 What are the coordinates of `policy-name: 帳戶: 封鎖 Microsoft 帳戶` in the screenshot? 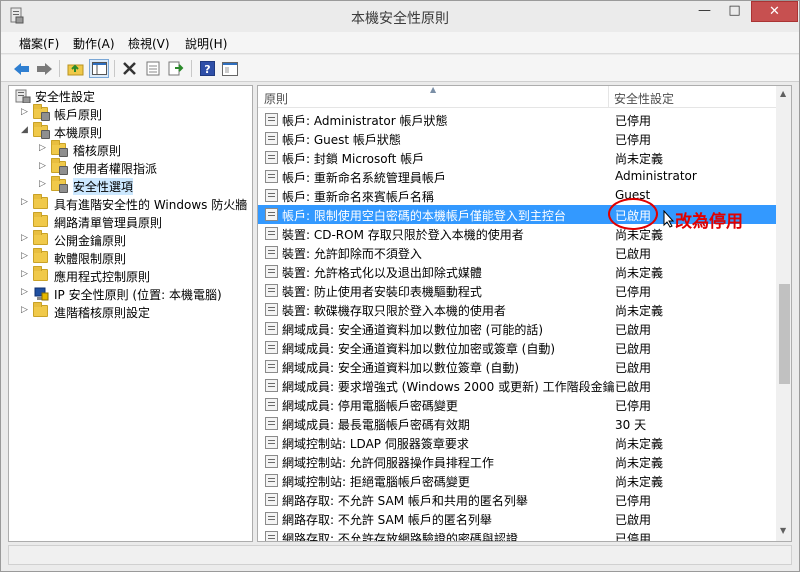 It's located at (353, 159).